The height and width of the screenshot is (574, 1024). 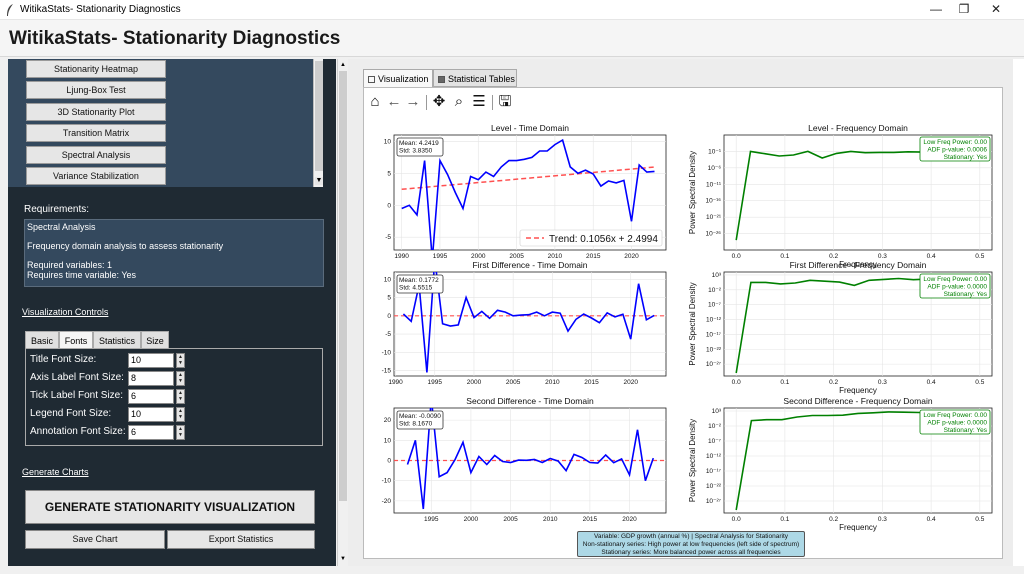 I want to click on y-tick-label: 10⁻¹⁶, so click(x=713, y=201).